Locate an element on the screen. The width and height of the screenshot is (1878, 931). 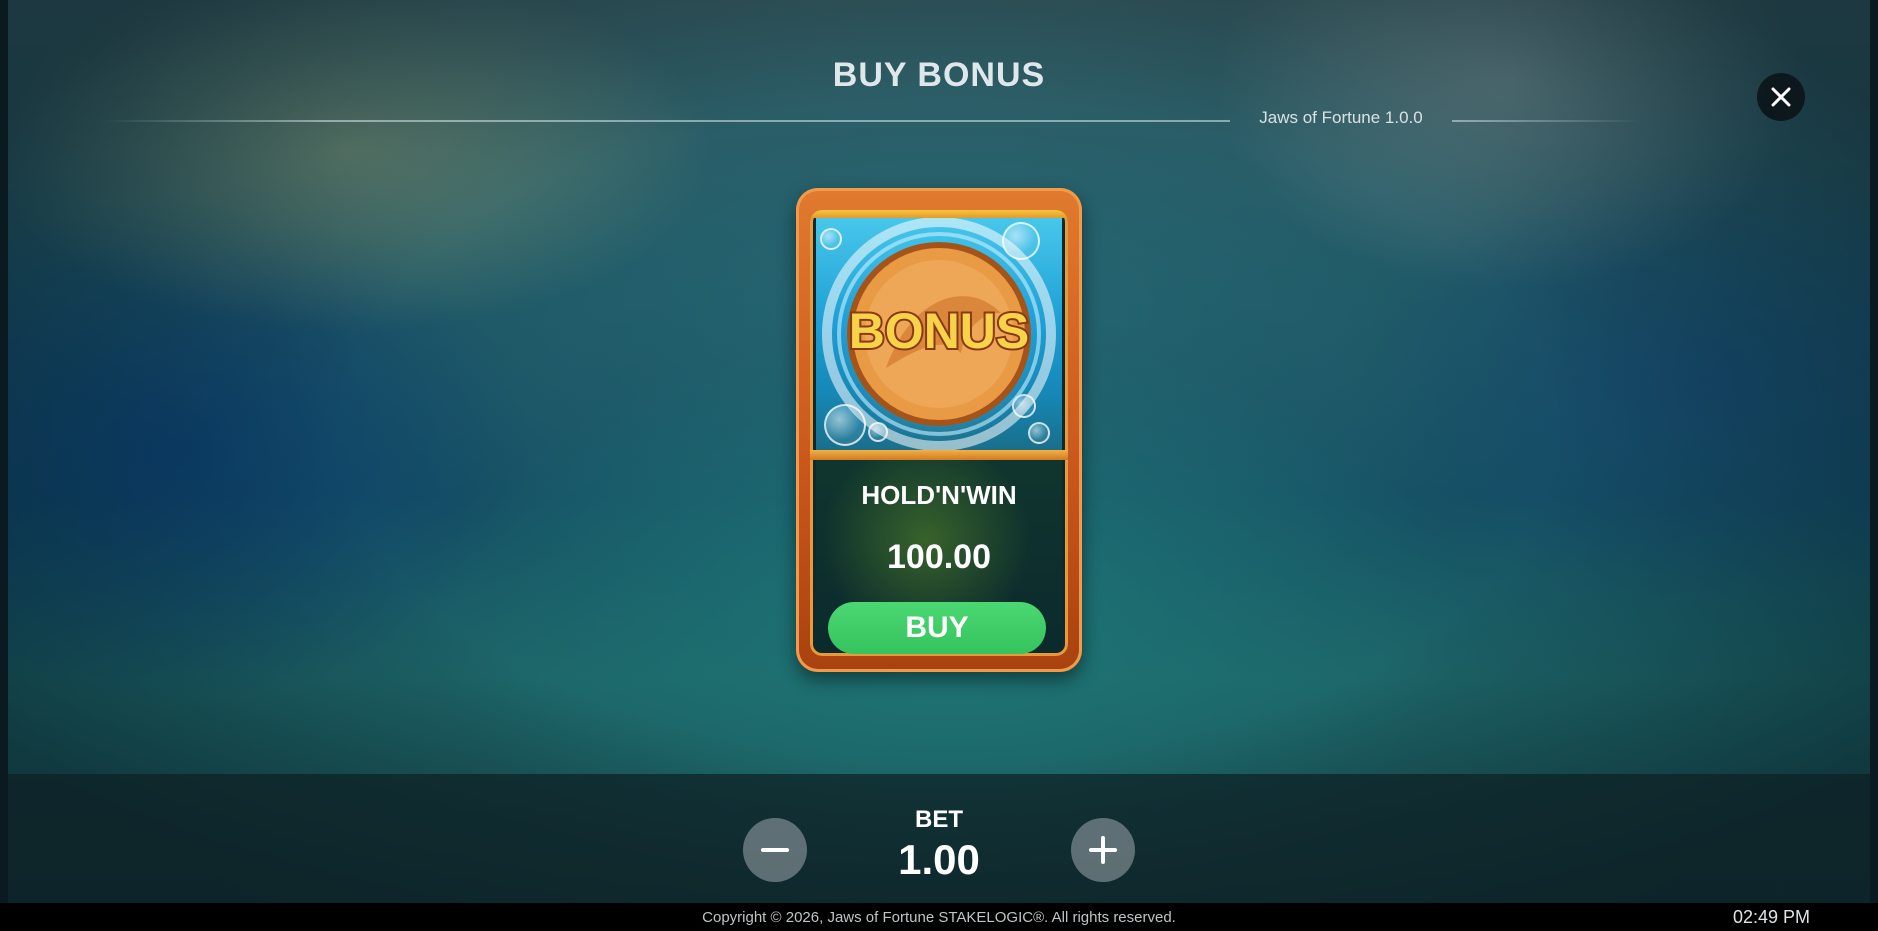
plus-icon is located at coordinates (1103, 850).